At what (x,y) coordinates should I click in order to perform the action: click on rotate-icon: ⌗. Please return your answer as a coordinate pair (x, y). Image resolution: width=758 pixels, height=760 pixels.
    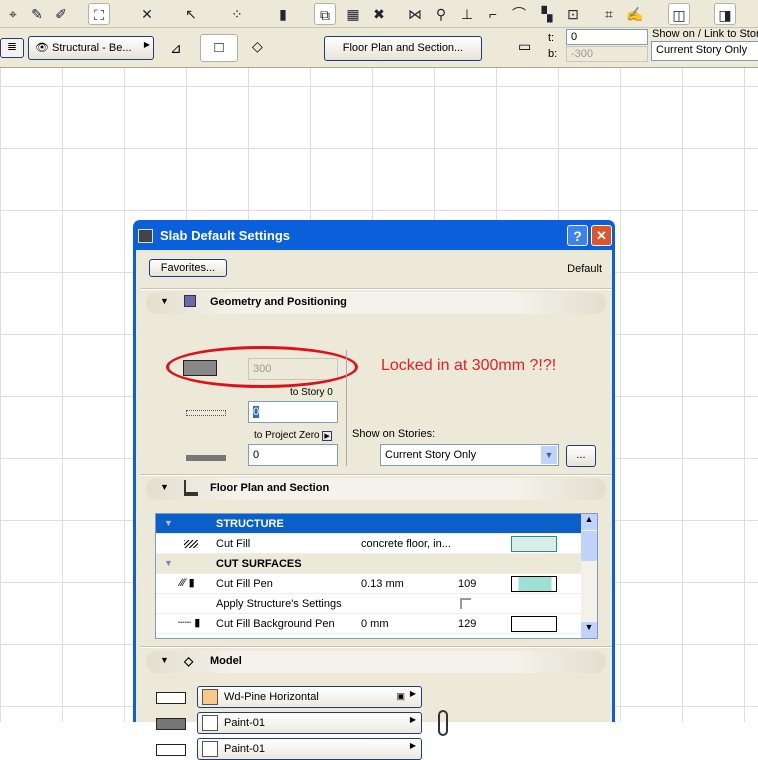
    Looking at the image, I should click on (609, 14).